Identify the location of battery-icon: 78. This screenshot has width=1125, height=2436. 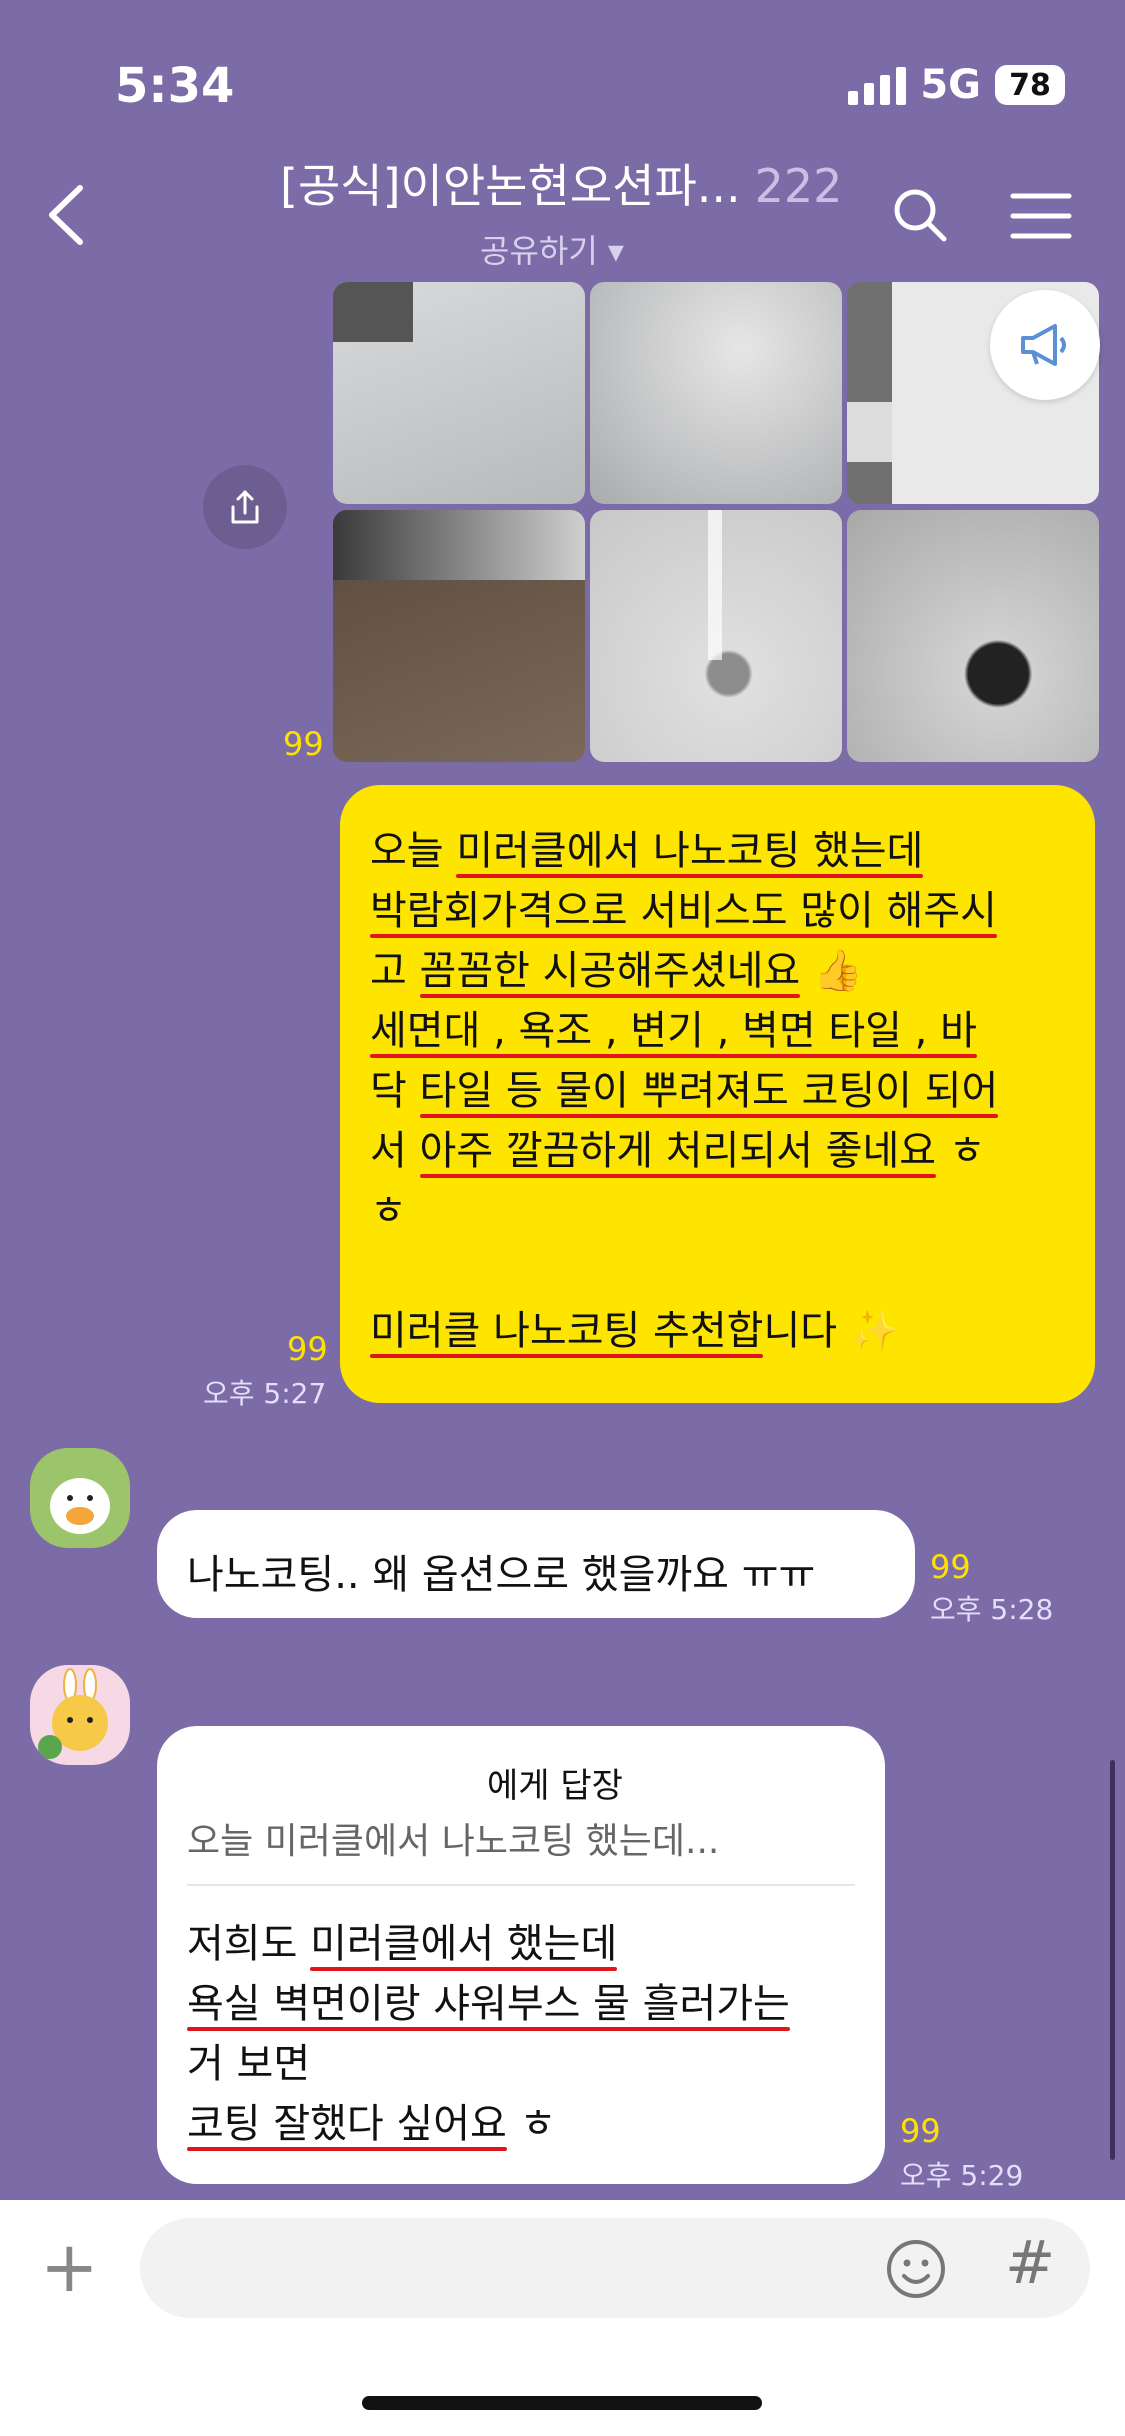
(1030, 85).